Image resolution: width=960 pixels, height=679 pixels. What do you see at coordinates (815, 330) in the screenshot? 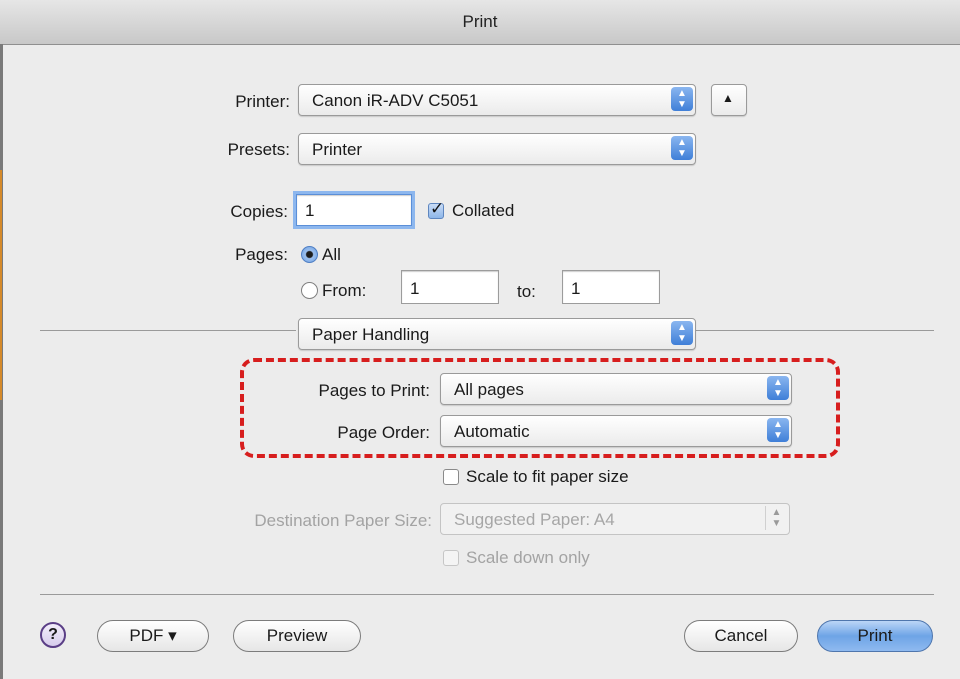
I see `separator-right` at bounding box center [815, 330].